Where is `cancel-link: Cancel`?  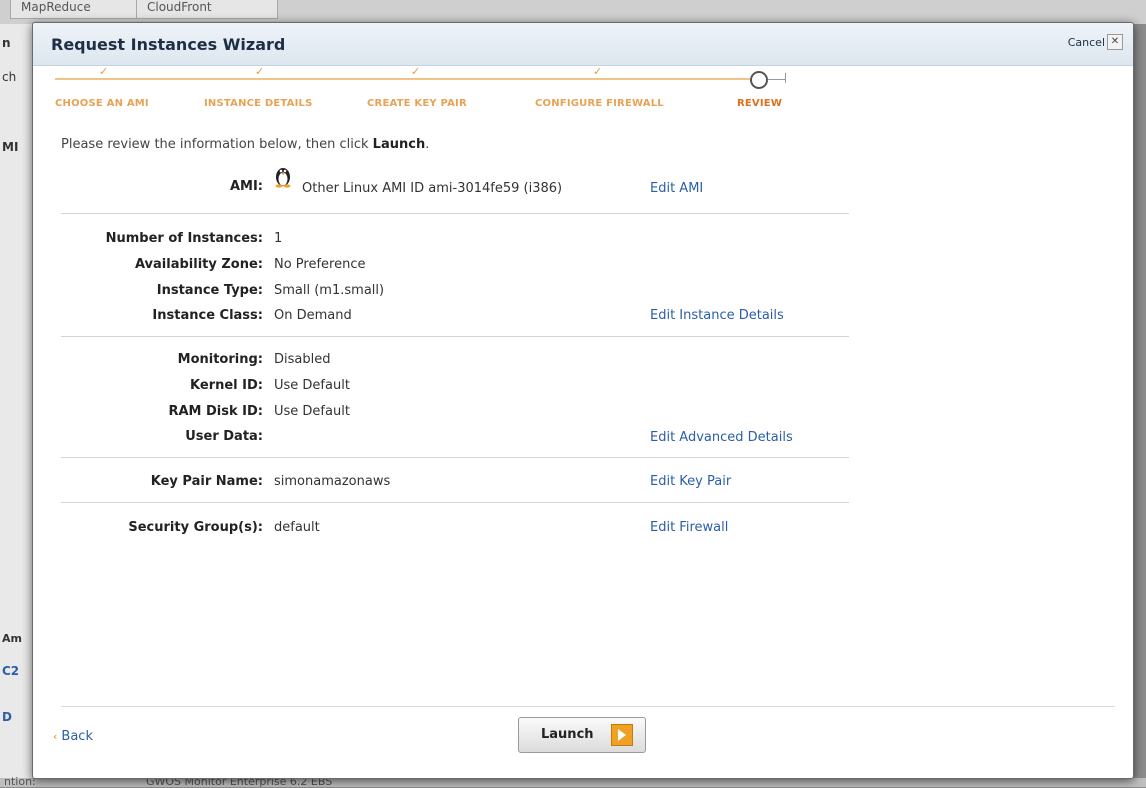
cancel-link: Cancel is located at coordinates (1086, 42).